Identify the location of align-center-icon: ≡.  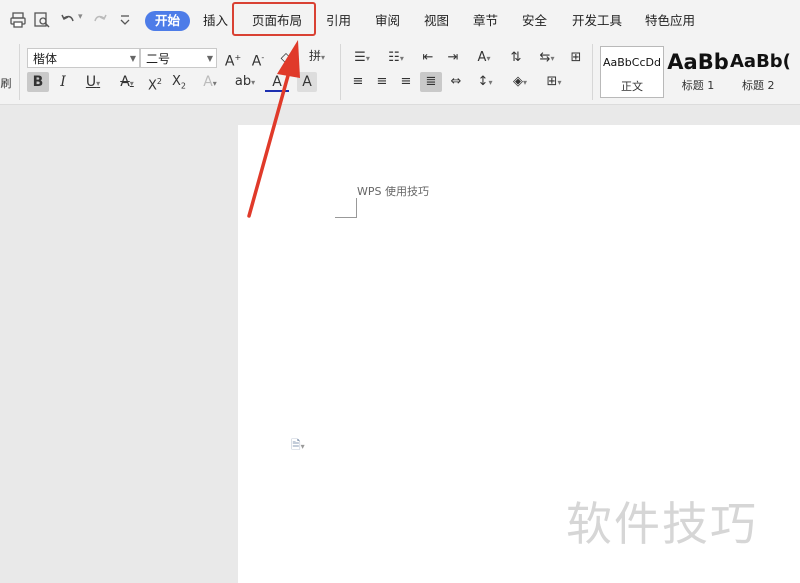
(382, 82).